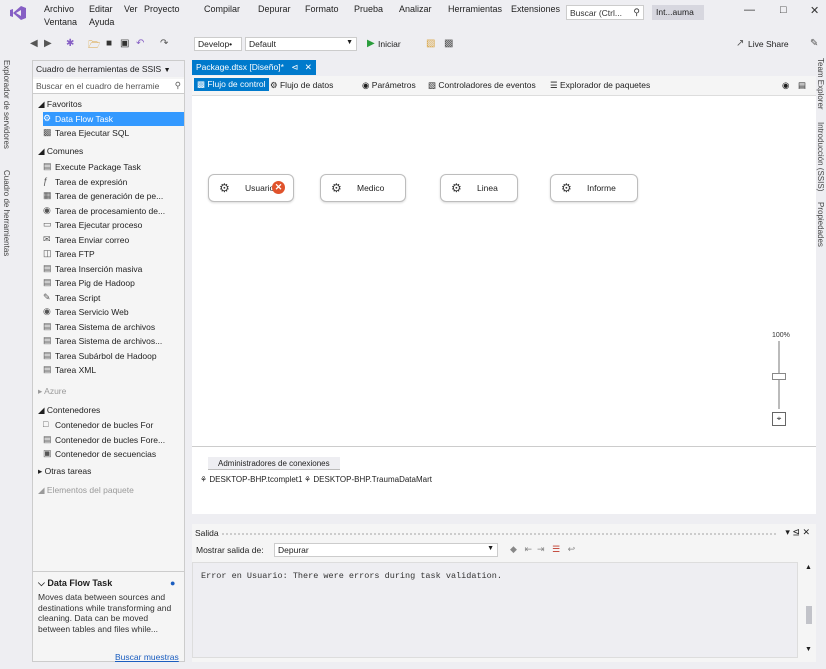 This screenshot has height=669, width=826. What do you see at coordinates (808, 567) in the screenshot?
I see `scroll-up-icon: ▲` at bounding box center [808, 567].